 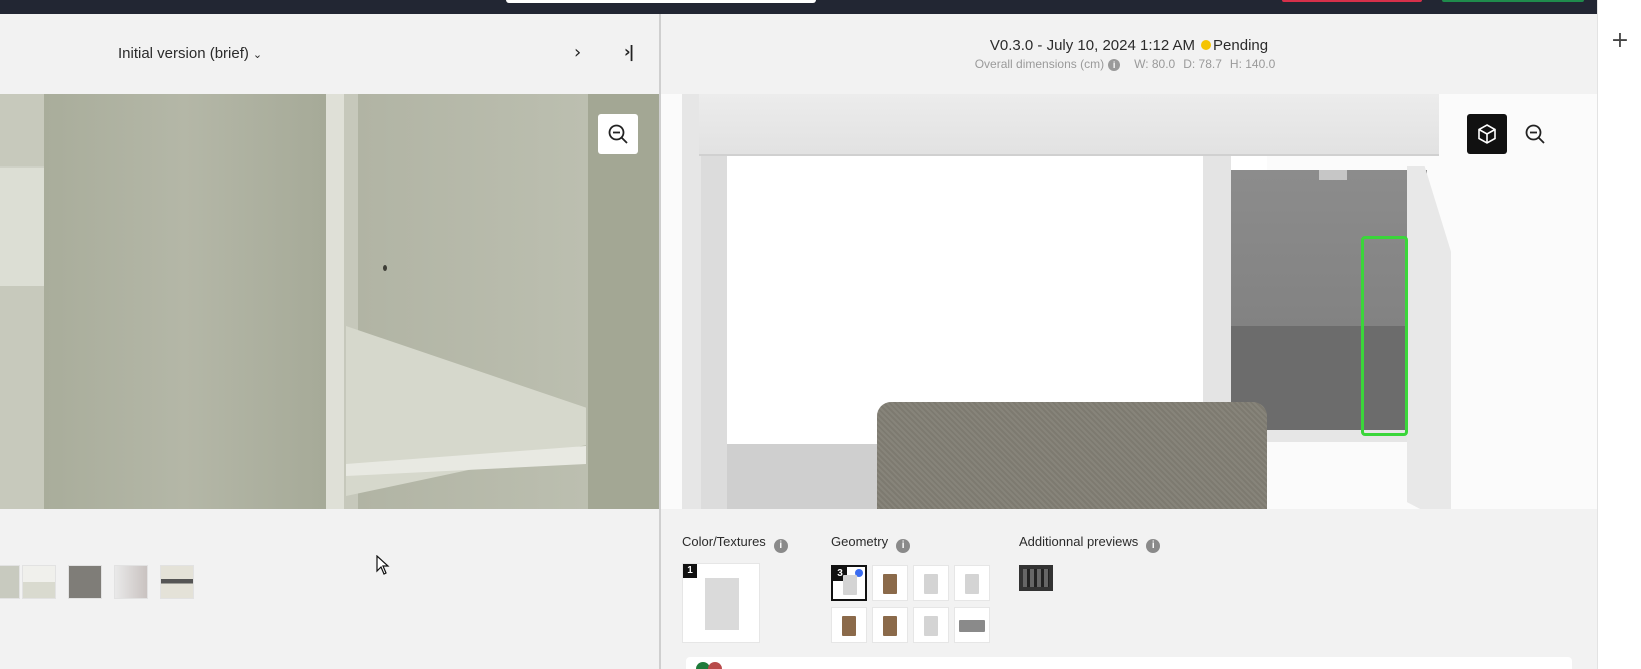 What do you see at coordinates (1129, 663) in the screenshot?
I see `comment-card` at bounding box center [1129, 663].